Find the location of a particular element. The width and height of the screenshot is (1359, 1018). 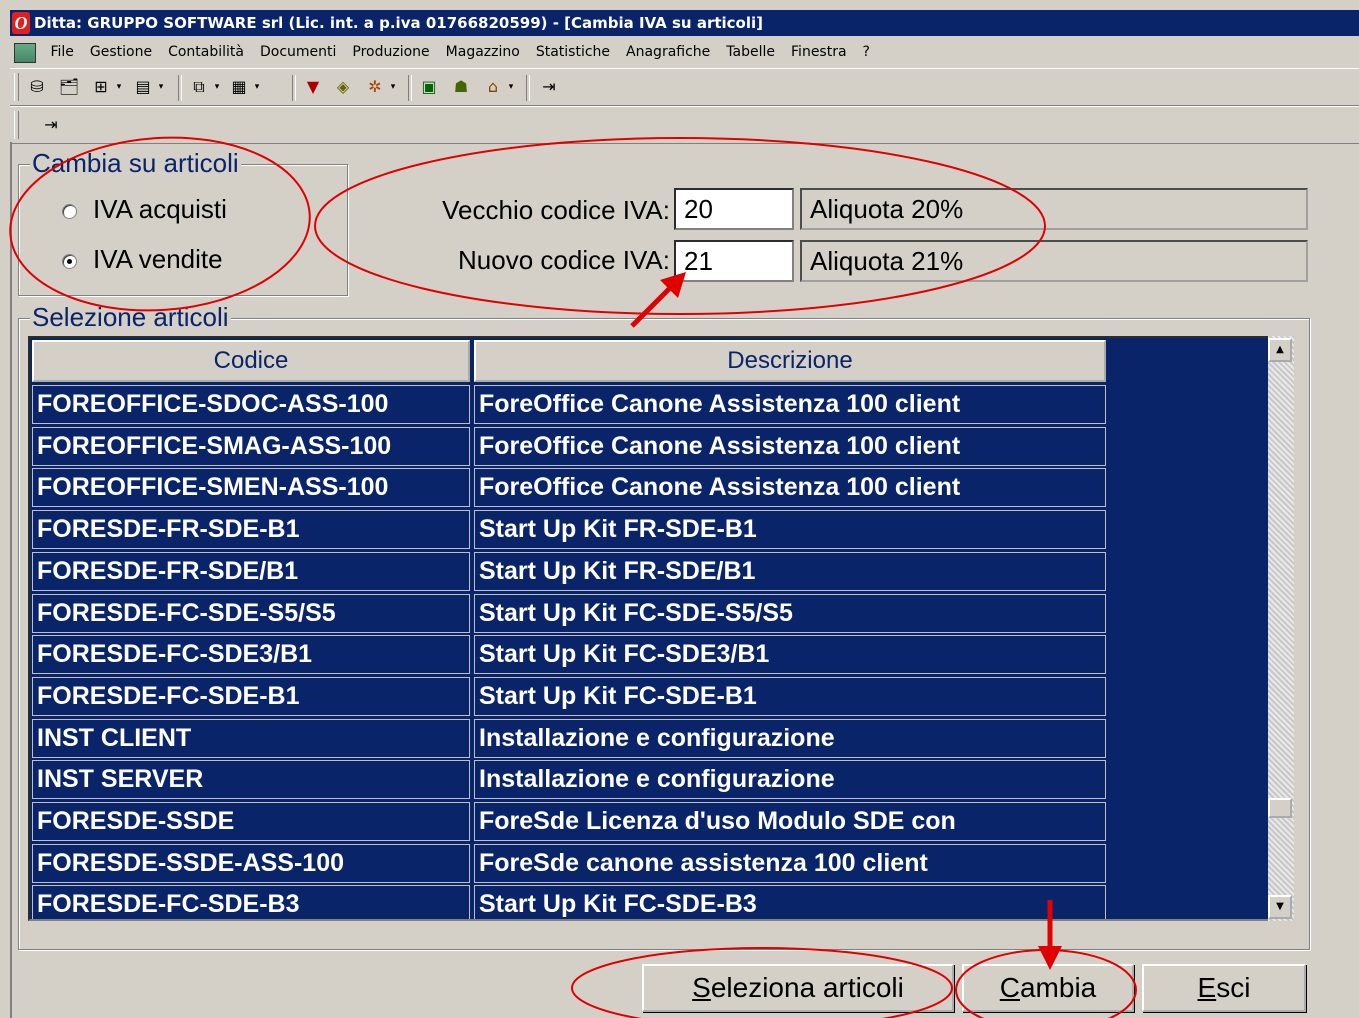

cell-codice: FORESDE-FR-SDE-B1 is located at coordinates (251, 530).